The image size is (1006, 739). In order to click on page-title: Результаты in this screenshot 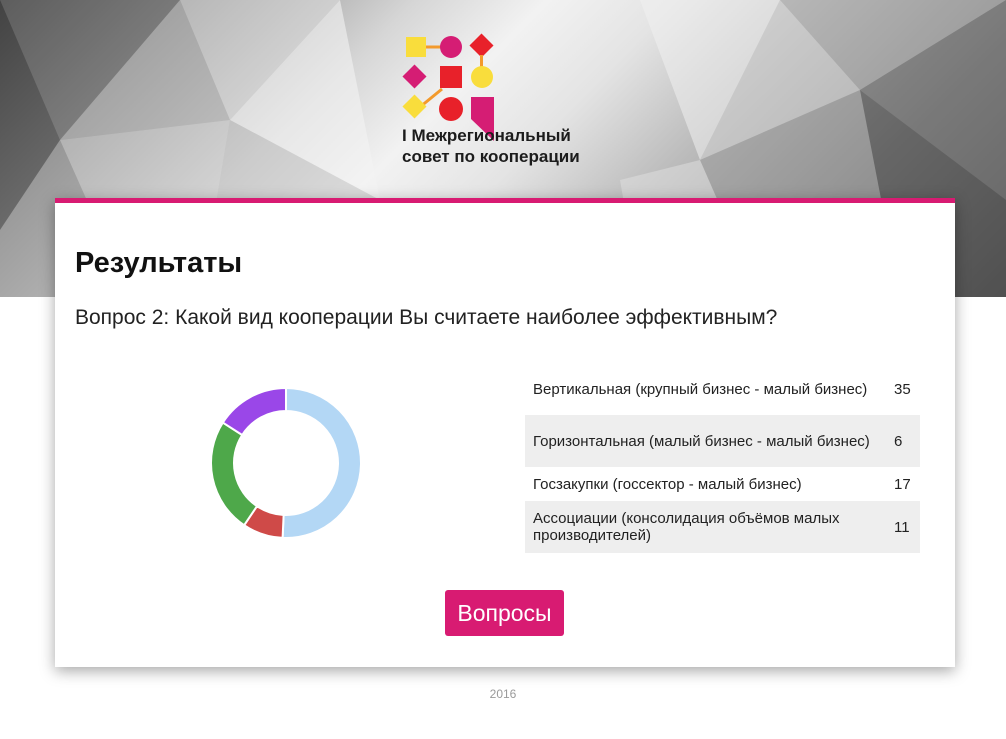, I will do `click(159, 263)`.